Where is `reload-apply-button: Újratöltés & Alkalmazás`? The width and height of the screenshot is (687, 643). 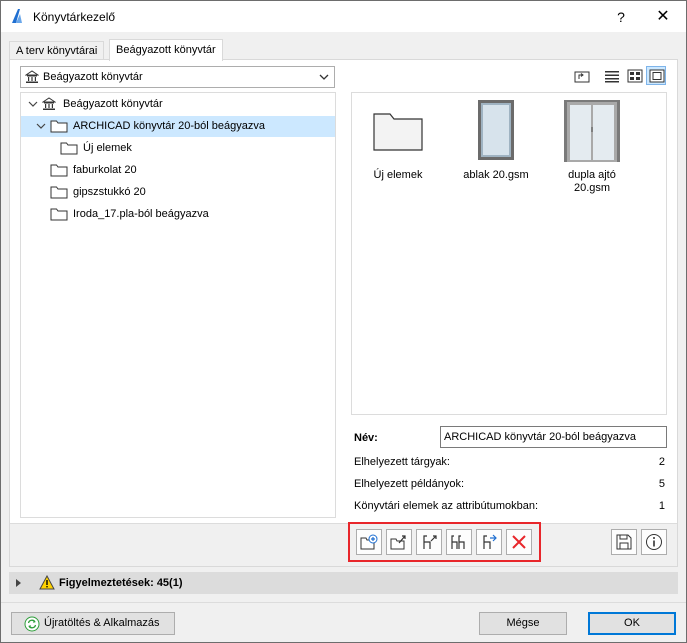 reload-apply-button: Újratöltés & Alkalmazás is located at coordinates (93, 623).